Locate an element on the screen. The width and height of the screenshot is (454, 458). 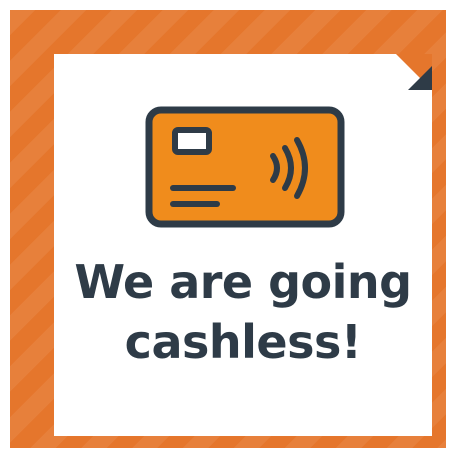
corner-fold-shadow is located at coordinates (420, 78).